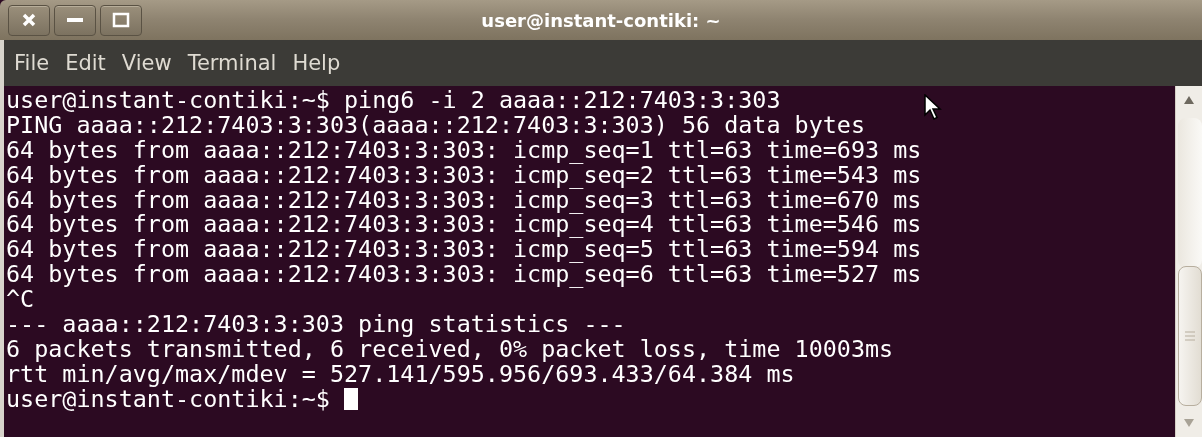  I want to click on text-cursor, so click(350, 399).